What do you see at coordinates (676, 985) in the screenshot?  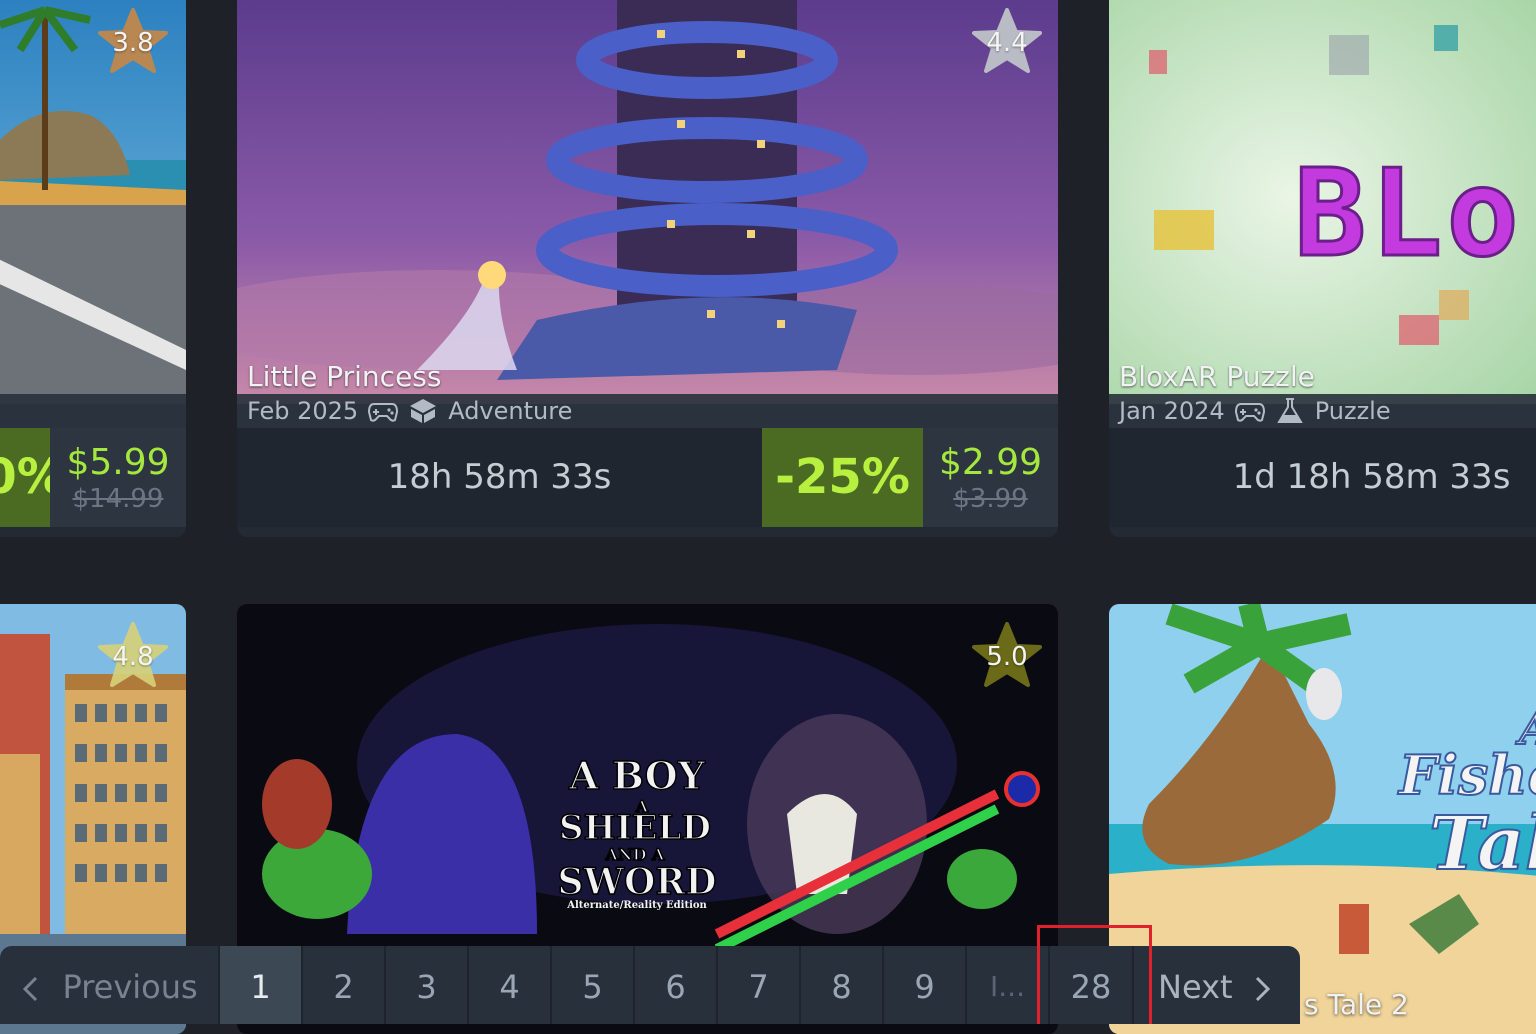 I see `page-button-6: 6` at bounding box center [676, 985].